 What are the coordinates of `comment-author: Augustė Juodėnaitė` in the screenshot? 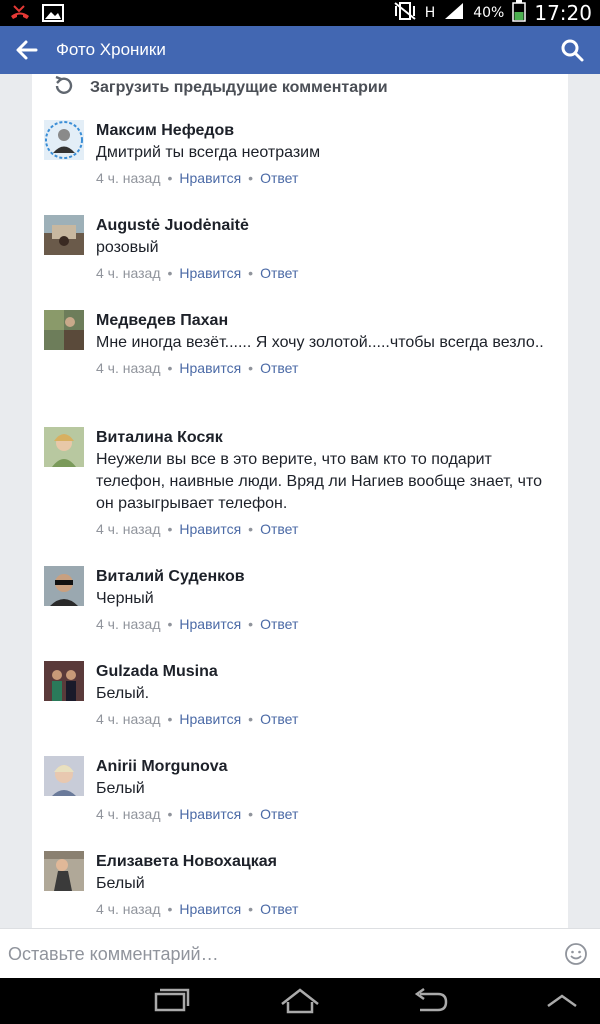 It's located at (325, 226).